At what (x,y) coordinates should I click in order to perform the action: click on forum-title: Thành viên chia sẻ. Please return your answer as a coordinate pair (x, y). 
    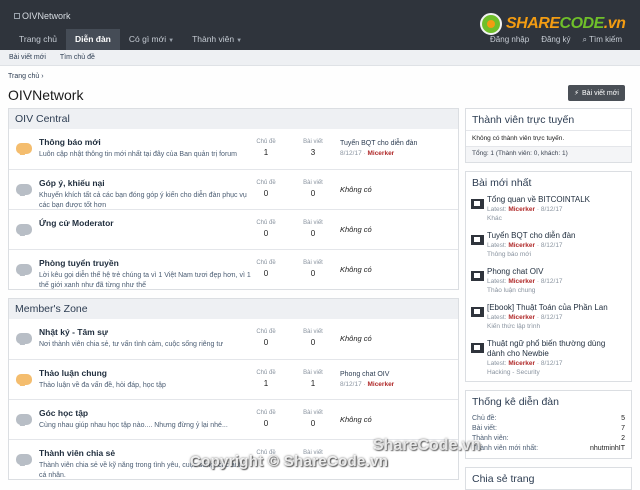
    Looking at the image, I should click on (77, 453).